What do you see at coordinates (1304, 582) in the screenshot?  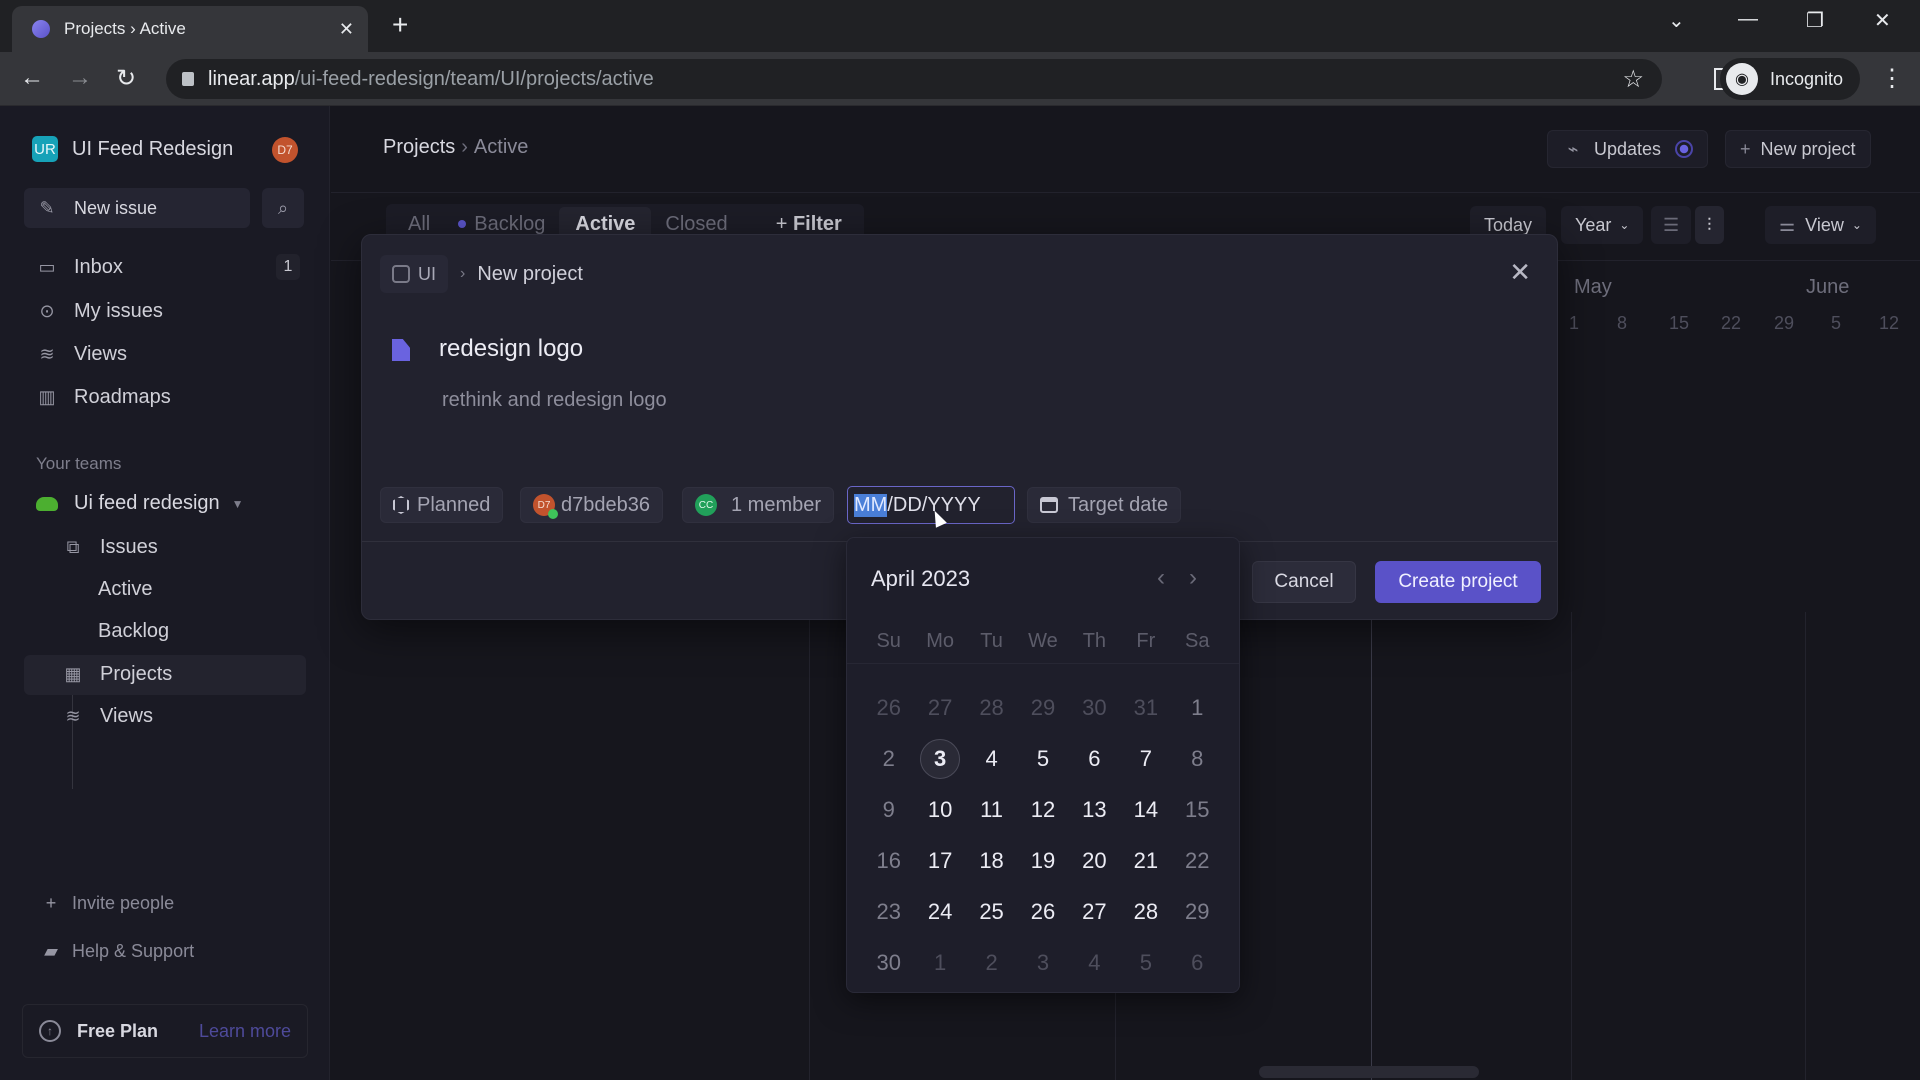 I see `cancel-button: Cancel` at bounding box center [1304, 582].